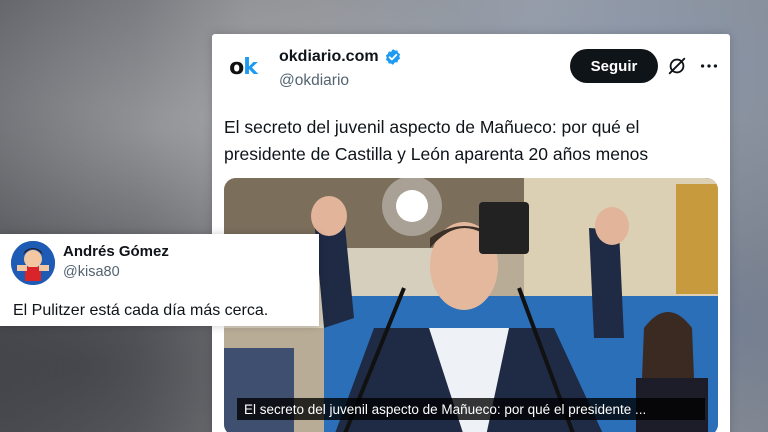 The width and height of the screenshot is (768, 432). What do you see at coordinates (116, 251) in the screenshot?
I see `reply-author-name: Andrés Gómez` at bounding box center [116, 251].